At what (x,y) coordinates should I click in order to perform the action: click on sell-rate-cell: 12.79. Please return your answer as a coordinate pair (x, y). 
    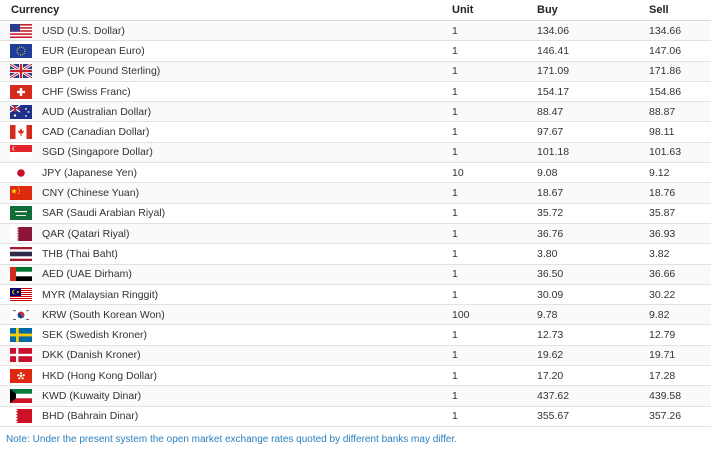
    Looking at the image, I should click on (680, 335).